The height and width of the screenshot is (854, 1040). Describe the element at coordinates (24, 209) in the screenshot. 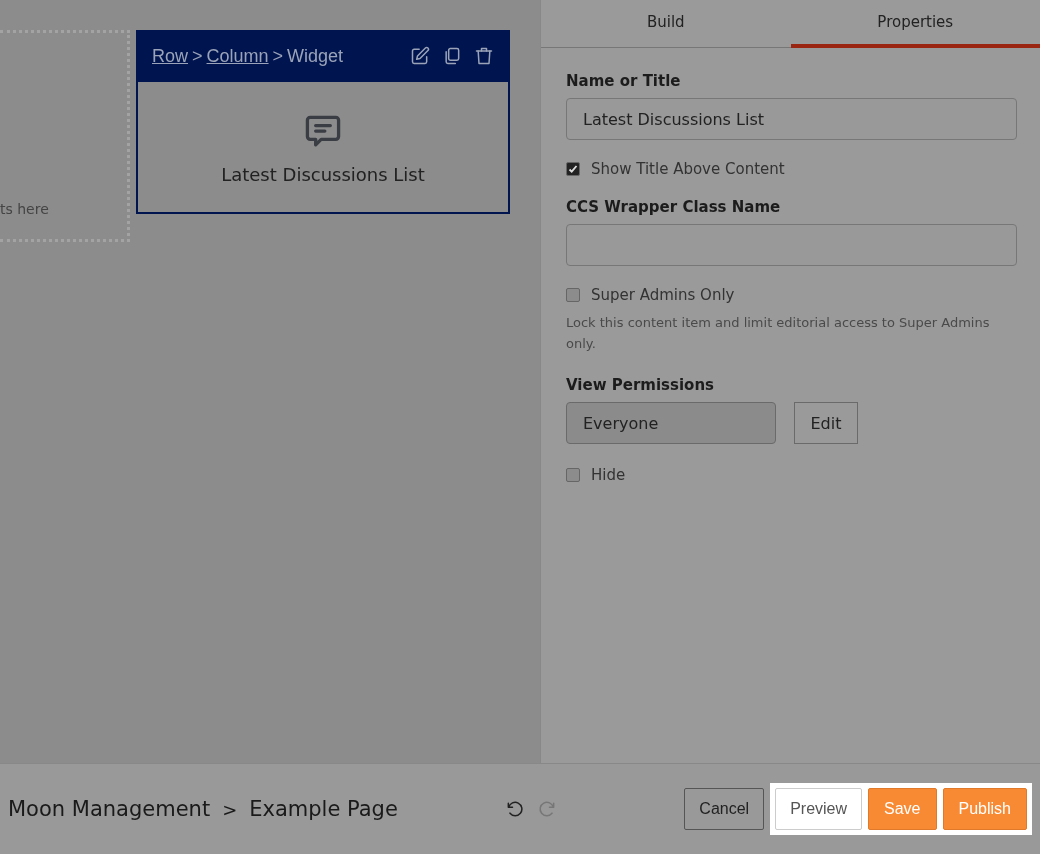

I see `drop-zone-text: ts here` at that location.